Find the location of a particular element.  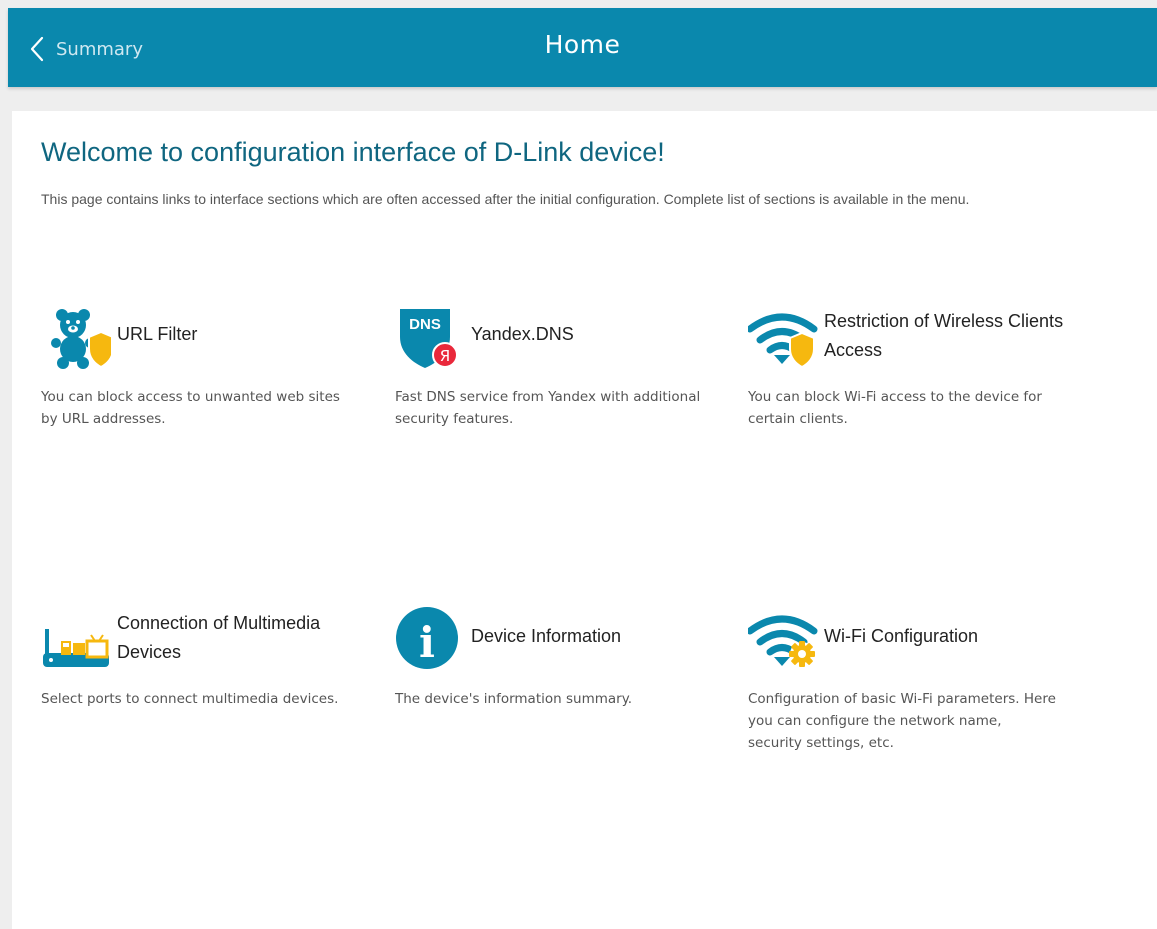

wifi-shield-icon is located at coordinates (782, 338).